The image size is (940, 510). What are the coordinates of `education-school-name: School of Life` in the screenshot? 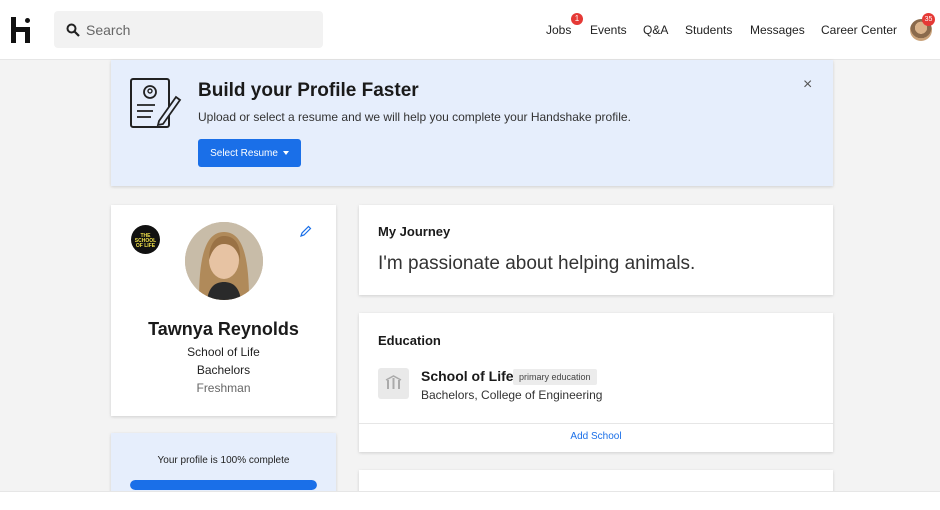 It's located at (467, 376).